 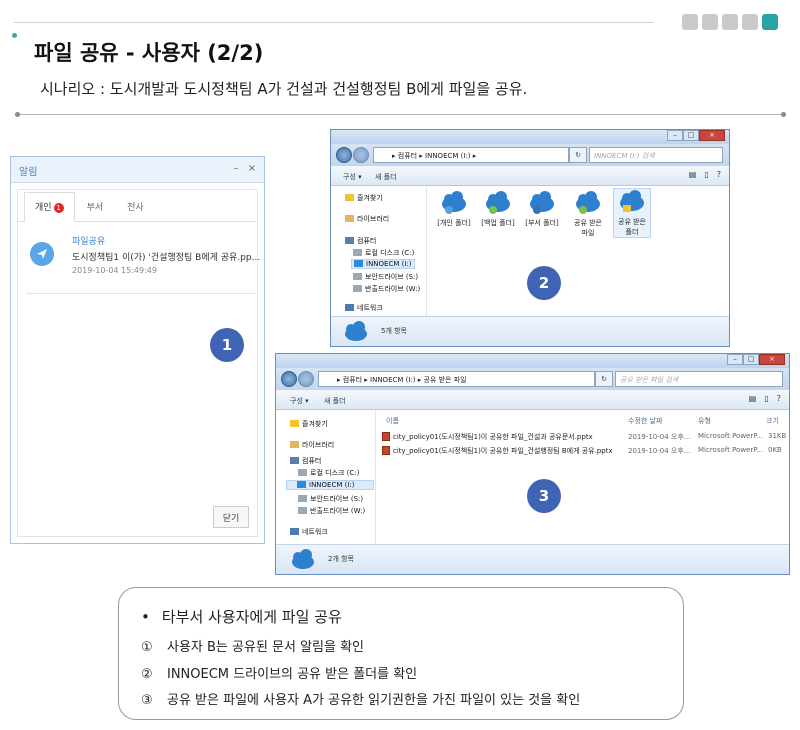 What do you see at coordinates (532, 361) in the screenshot?
I see `window-titlebar: – □ ×` at bounding box center [532, 361].